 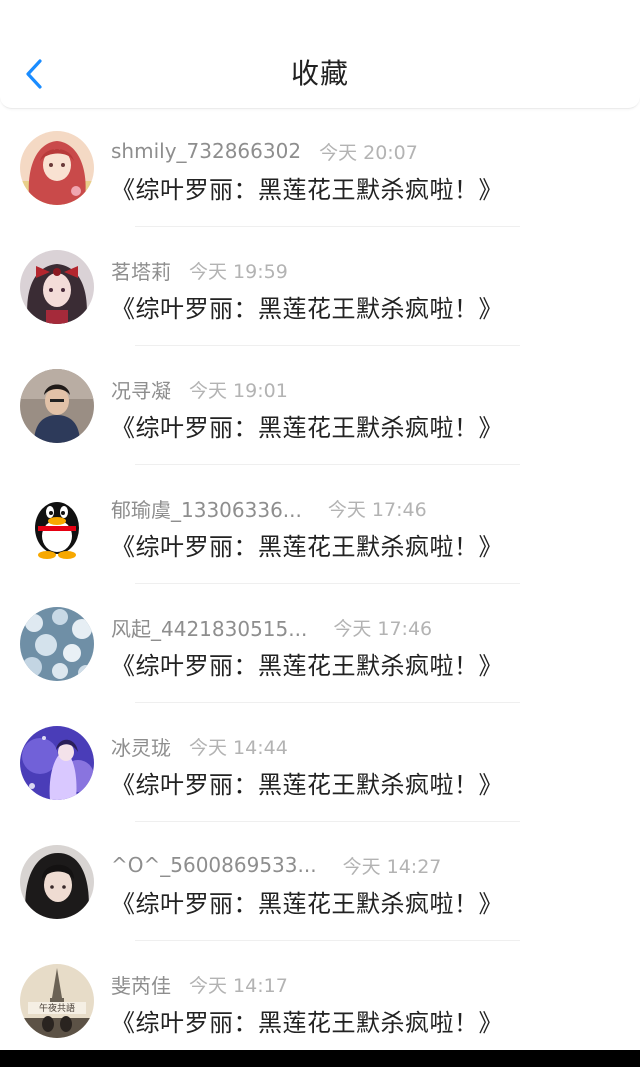 What do you see at coordinates (320, 762) in the screenshot?
I see `list-item: 冰灵珑 今天 14:44 《综叶罗丽：黑莲花王默杀疯啦！》` at bounding box center [320, 762].